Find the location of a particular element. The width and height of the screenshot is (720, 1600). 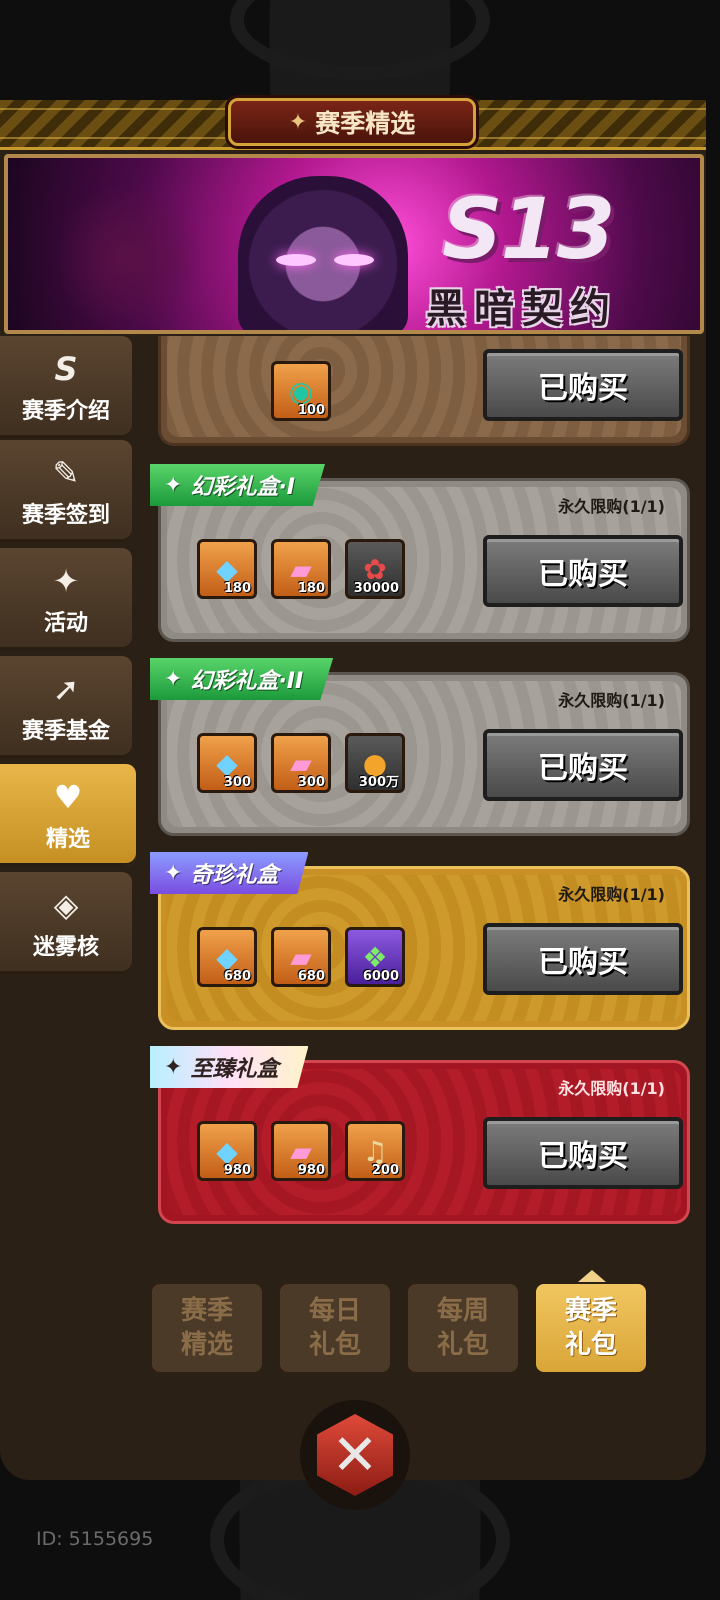

close-x-icon: ✕ is located at coordinates (355, 1455).